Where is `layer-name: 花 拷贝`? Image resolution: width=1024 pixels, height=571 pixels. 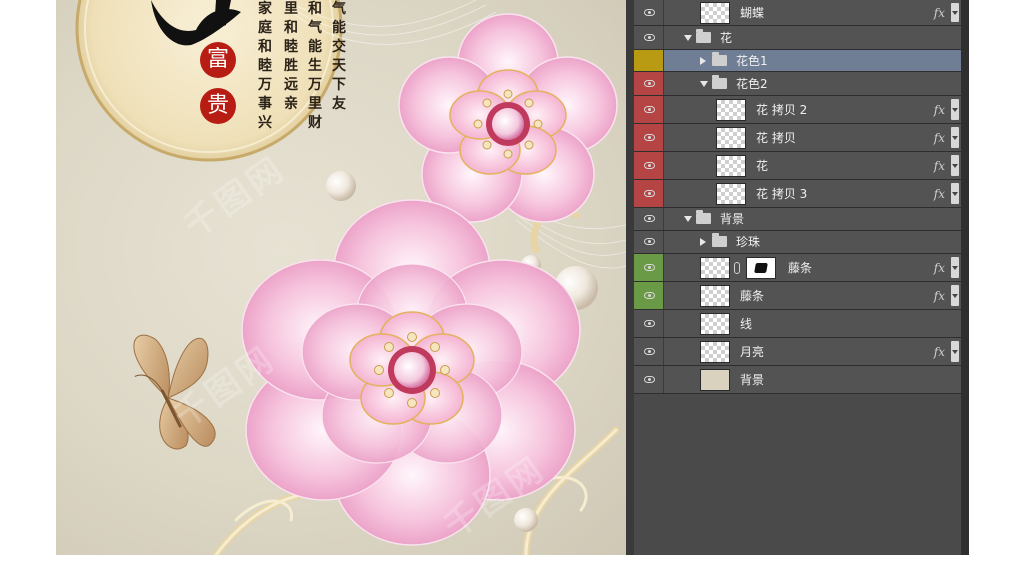 layer-name: 花 拷贝 is located at coordinates (776, 137).